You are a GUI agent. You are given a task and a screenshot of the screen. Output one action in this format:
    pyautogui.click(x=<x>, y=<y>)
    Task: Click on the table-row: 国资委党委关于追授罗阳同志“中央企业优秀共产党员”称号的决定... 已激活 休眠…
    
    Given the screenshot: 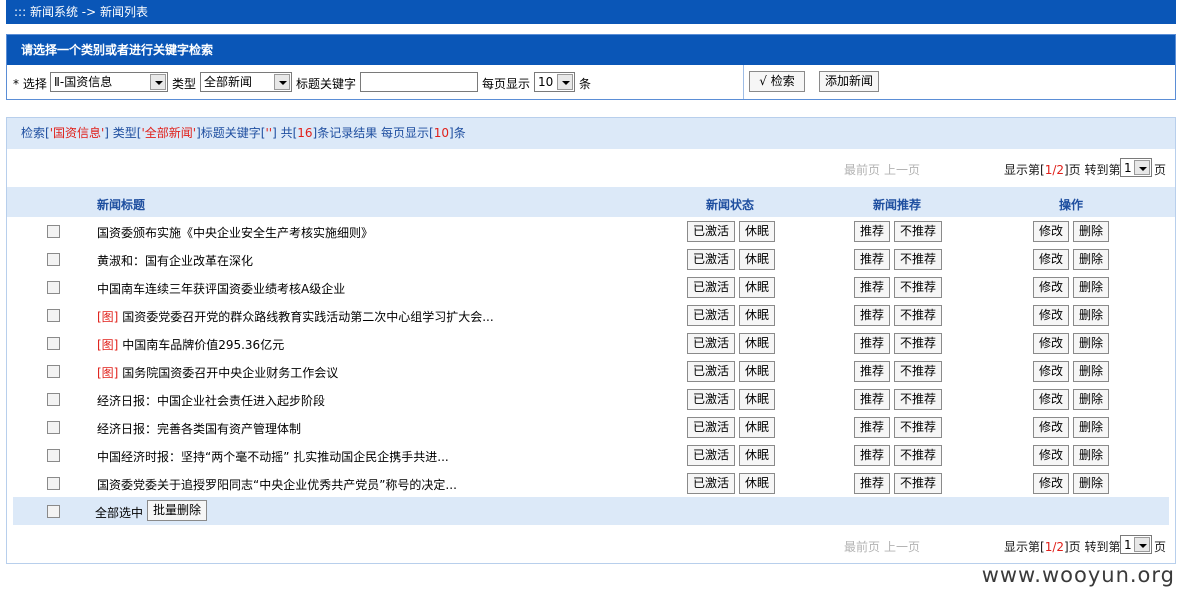 What is the action you would take?
    pyautogui.click(x=591, y=483)
    